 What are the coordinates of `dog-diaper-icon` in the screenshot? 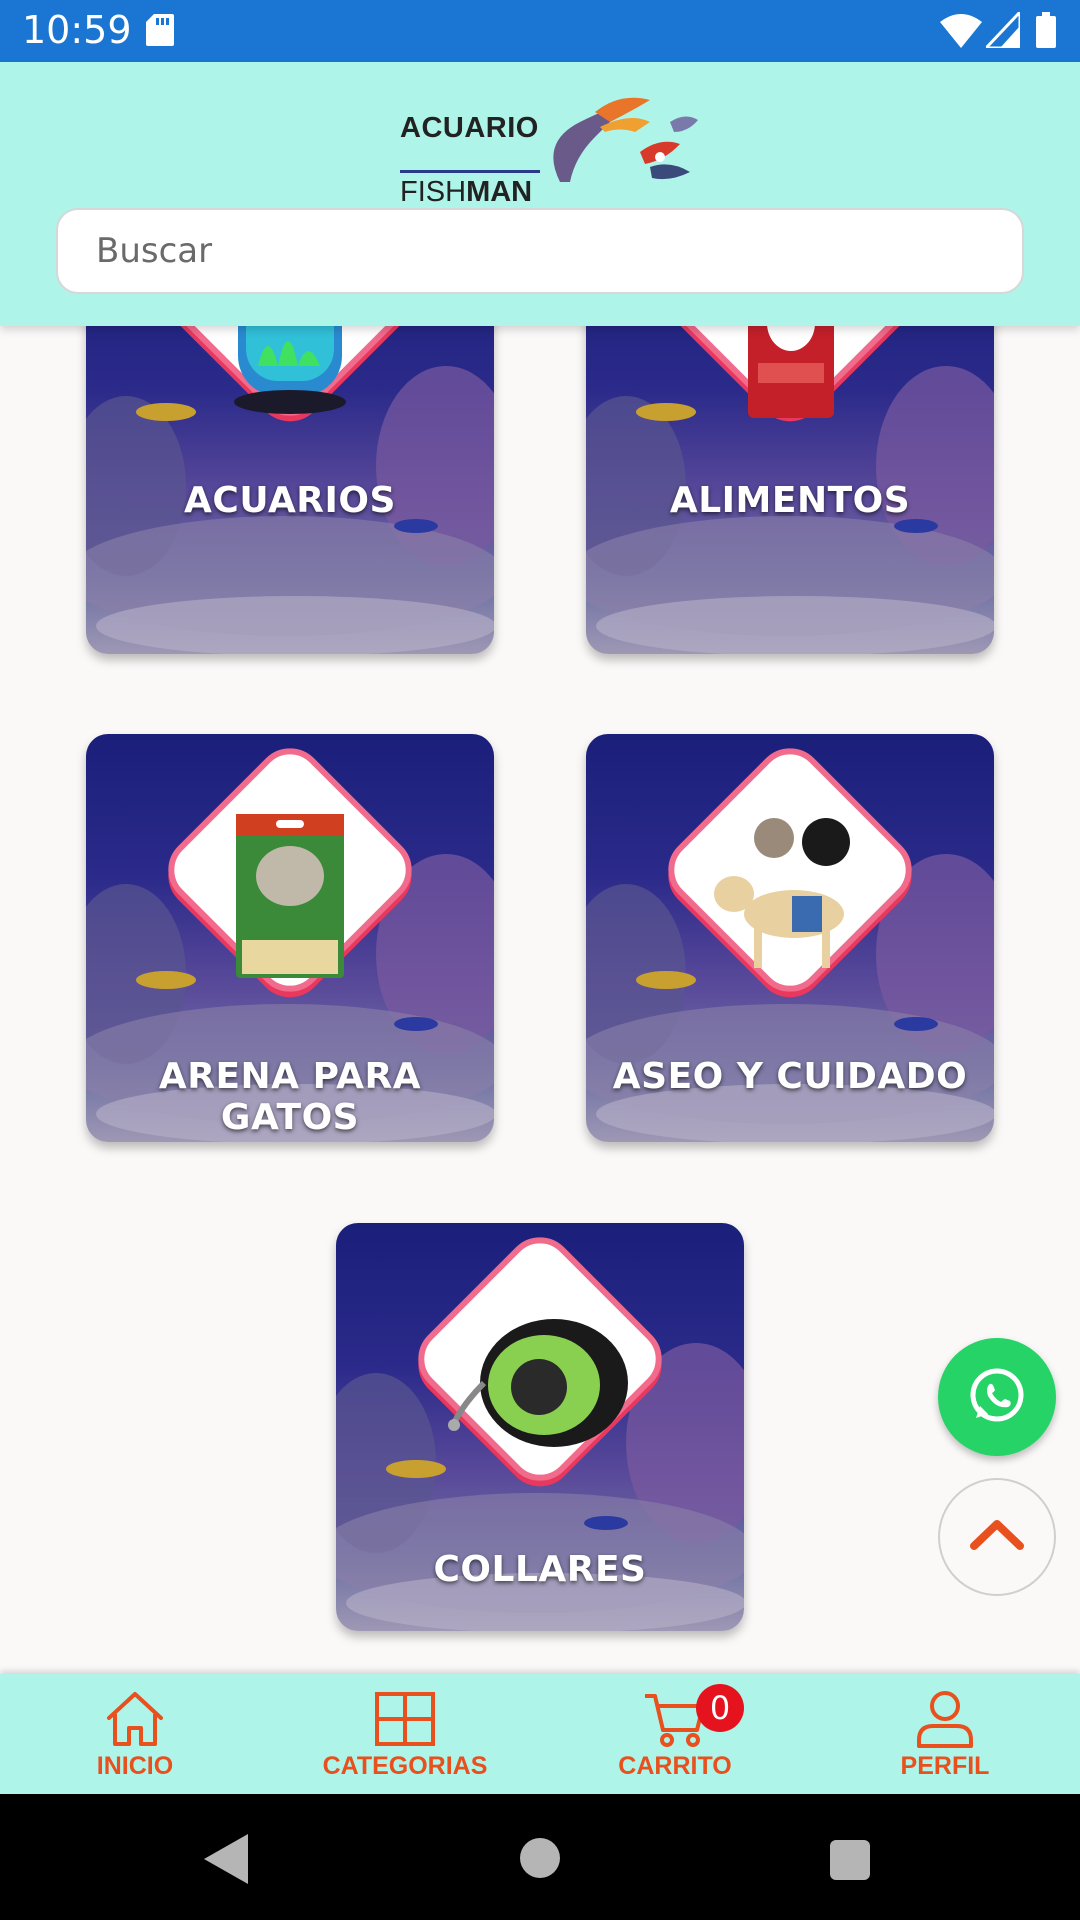 It's located at (782, 893).